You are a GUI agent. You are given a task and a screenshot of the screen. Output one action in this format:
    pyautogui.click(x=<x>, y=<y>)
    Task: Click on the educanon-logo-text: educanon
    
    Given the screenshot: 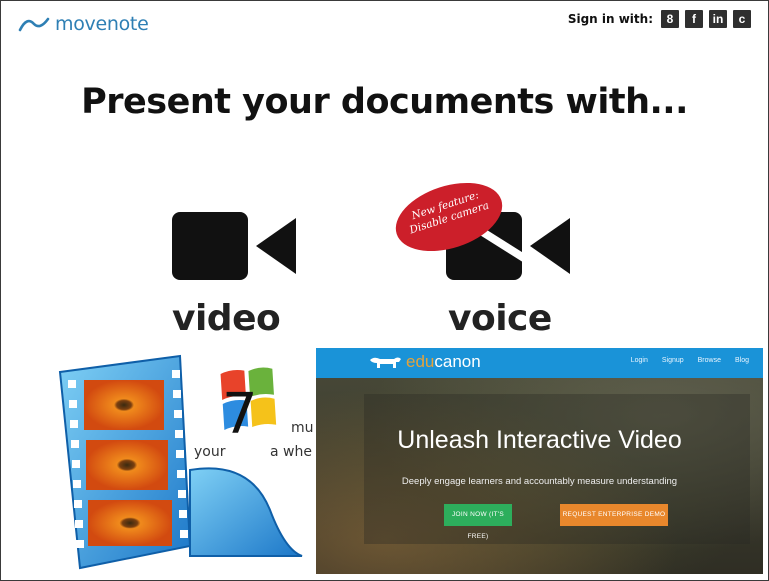 What is the action you would take?
    pyautogui.click(x=443, y=361)
    